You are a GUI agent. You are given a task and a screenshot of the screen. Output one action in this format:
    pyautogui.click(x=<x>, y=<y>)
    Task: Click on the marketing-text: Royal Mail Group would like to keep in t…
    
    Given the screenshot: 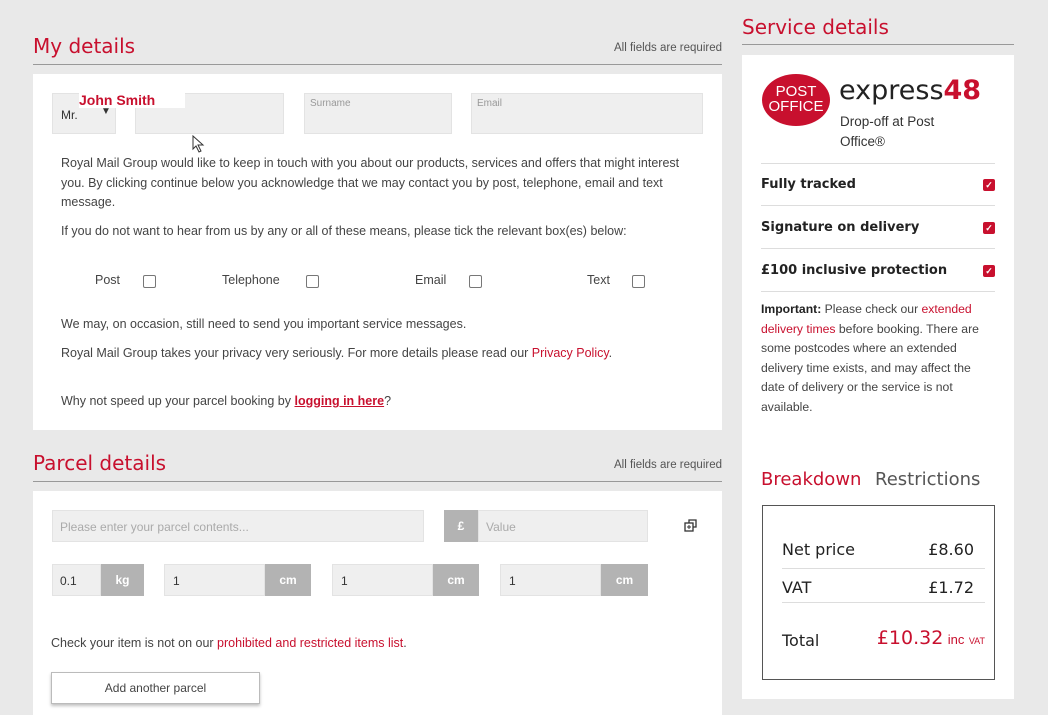 What is the action you would take?
    pyautogui.click(x=370, y=182)
    